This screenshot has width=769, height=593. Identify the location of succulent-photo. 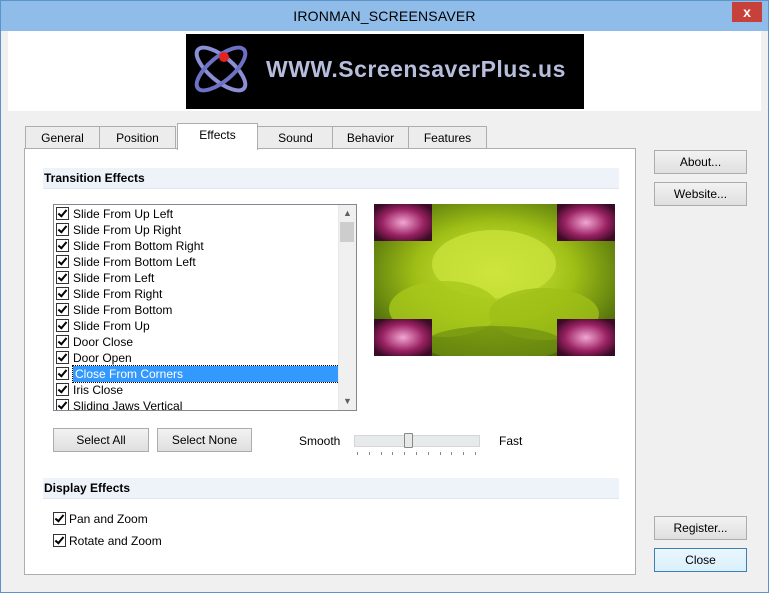
(494, 280).